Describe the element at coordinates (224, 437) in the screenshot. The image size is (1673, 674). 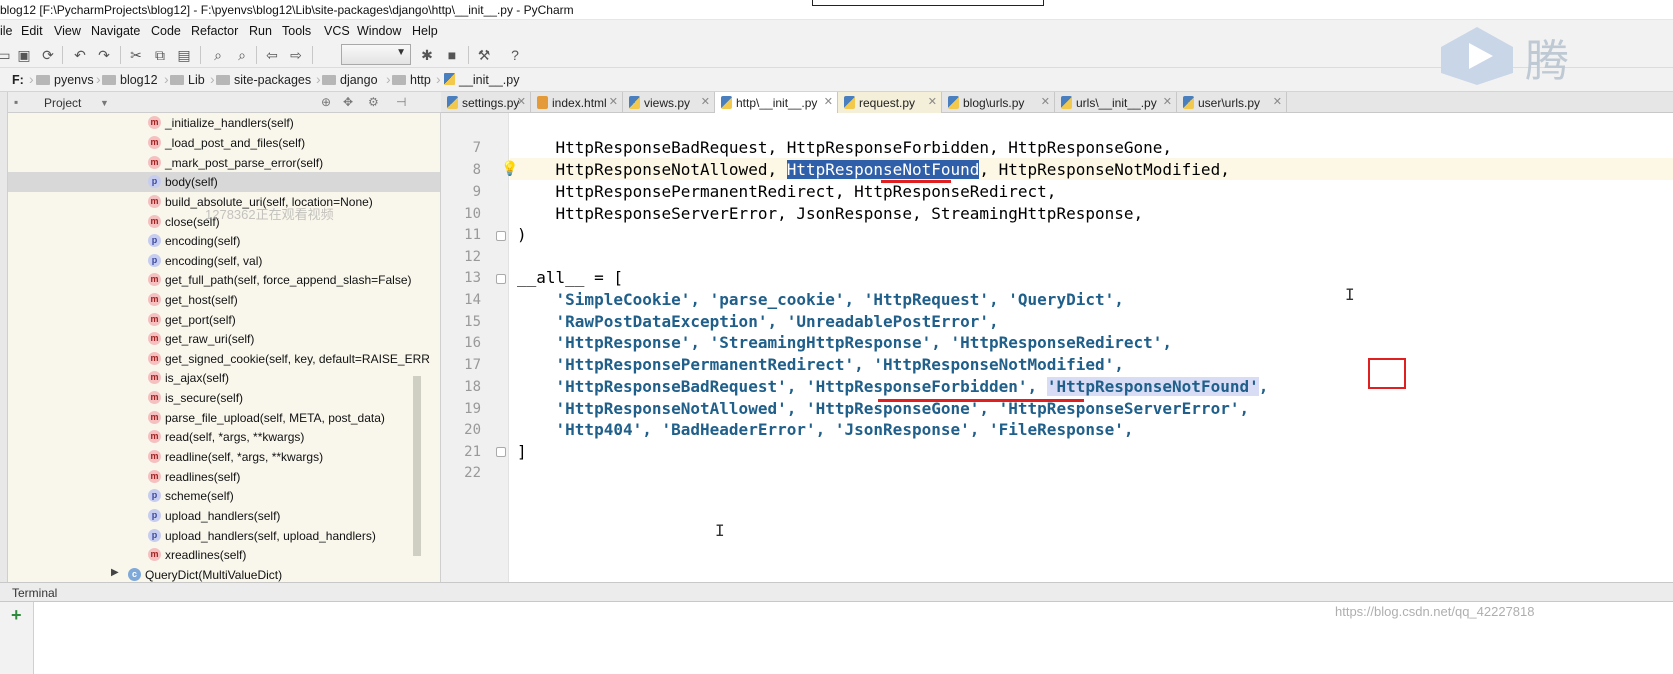
I see `tree-item: m read(self, *args, **kwargs)` at that location.